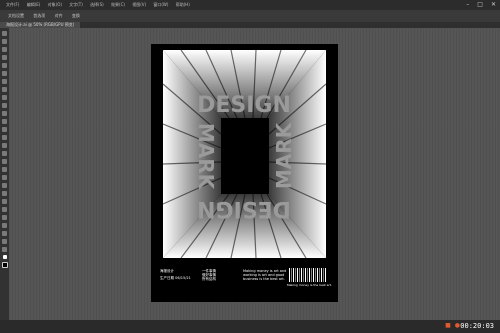 This screenshot has width=500, height=333. I want to click on option-preferences: 首选项, so click(39, 16).